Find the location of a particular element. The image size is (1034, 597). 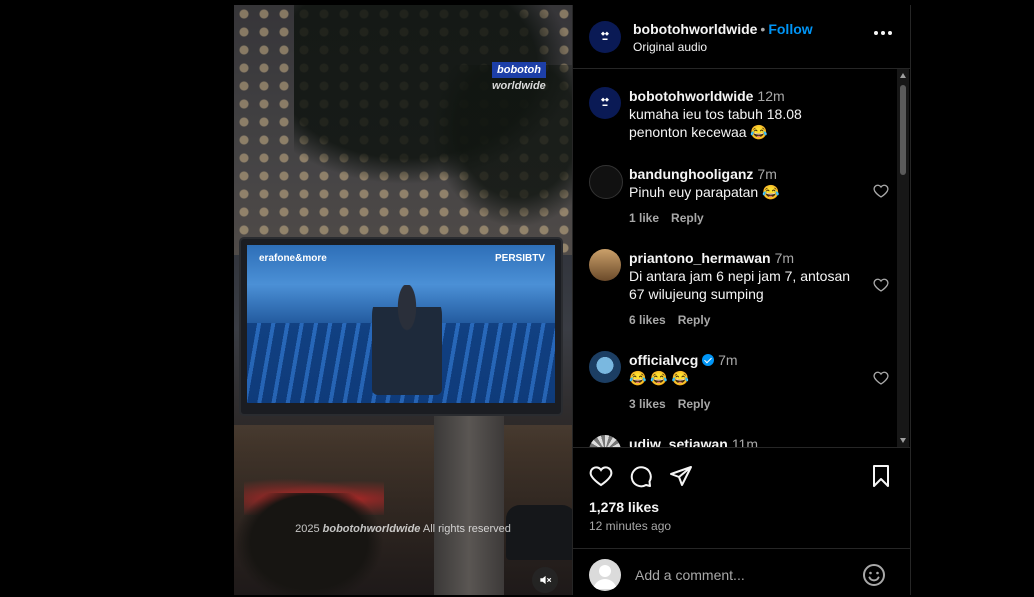

scrollbar-thumb is located at coordinates (903, 130).